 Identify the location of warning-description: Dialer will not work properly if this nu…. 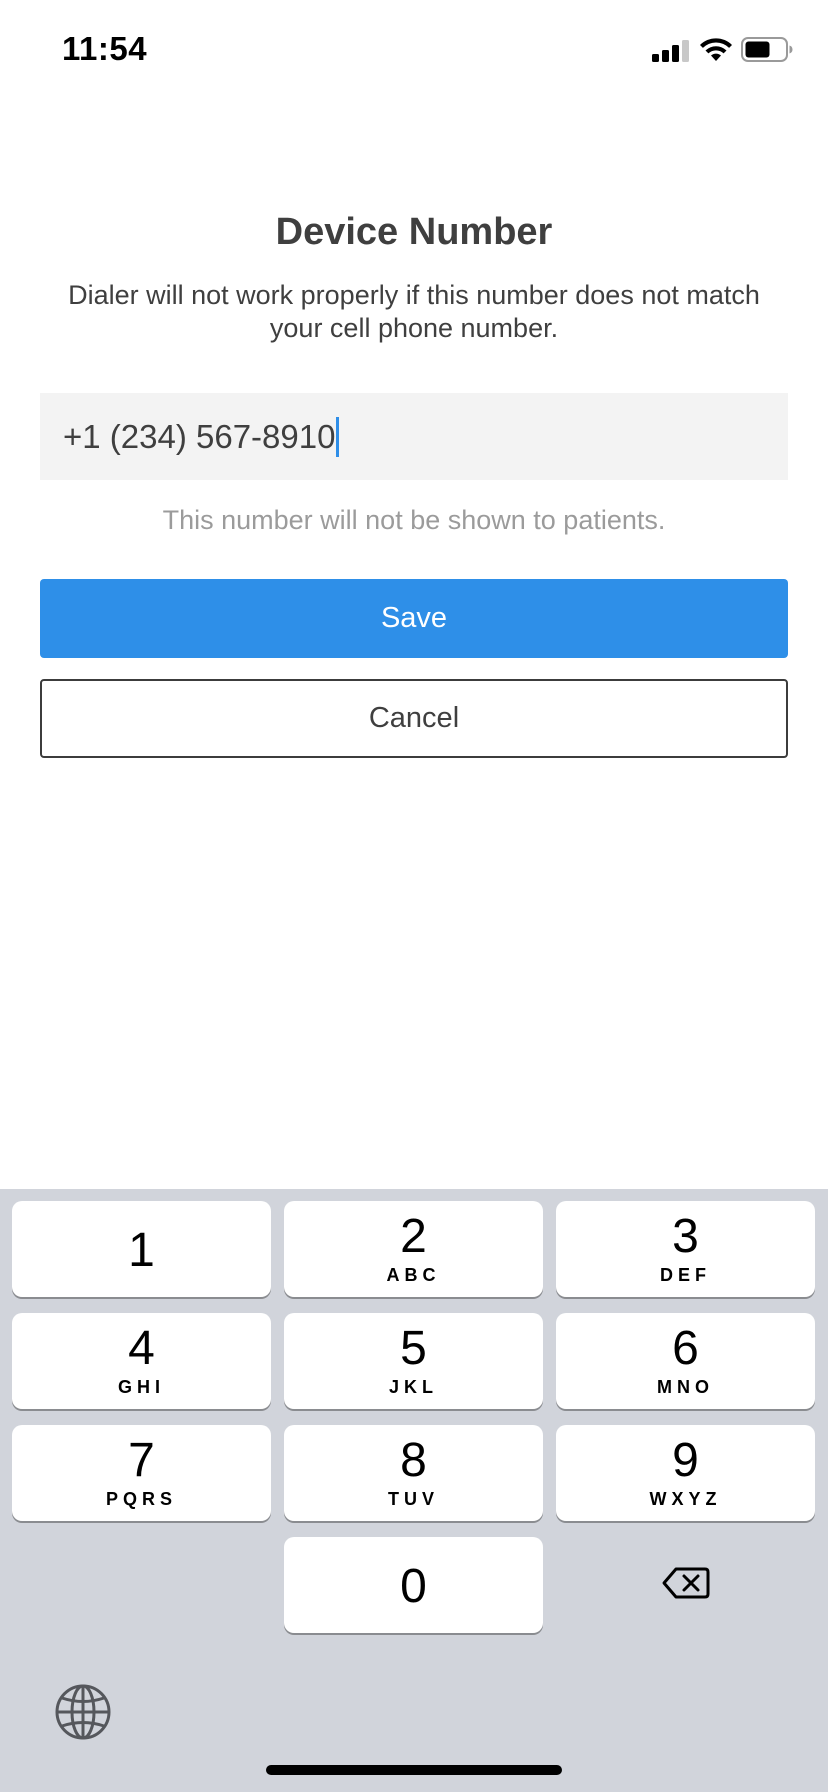
(414, 311).